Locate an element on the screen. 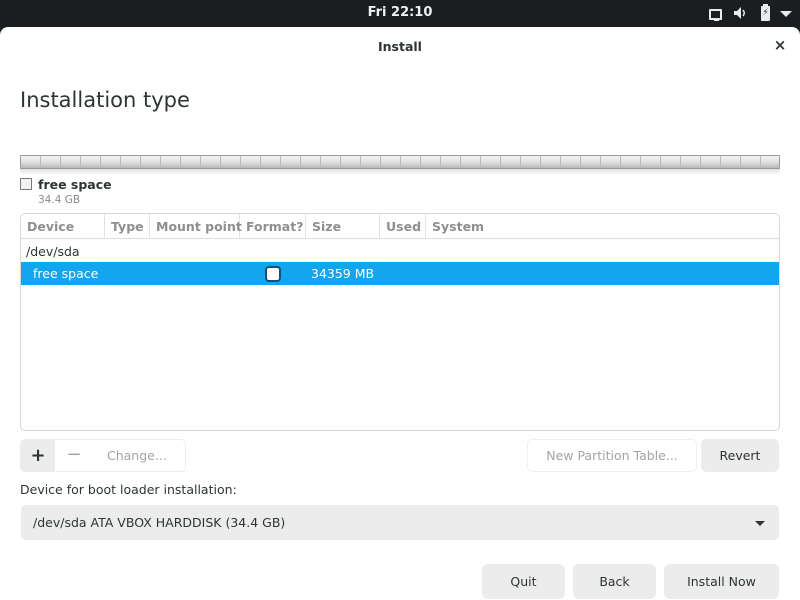  window-title: Install is located at coordinates (400, 46).